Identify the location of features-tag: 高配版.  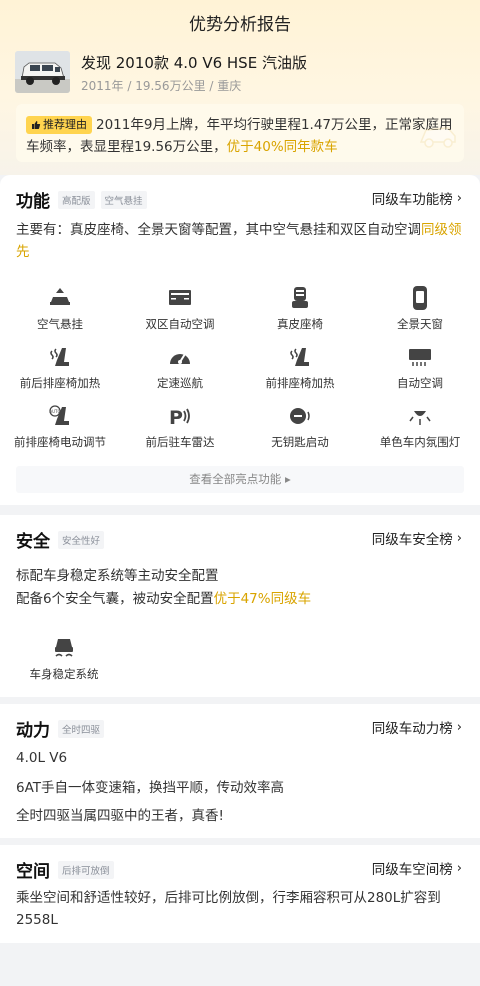
(76, 199).